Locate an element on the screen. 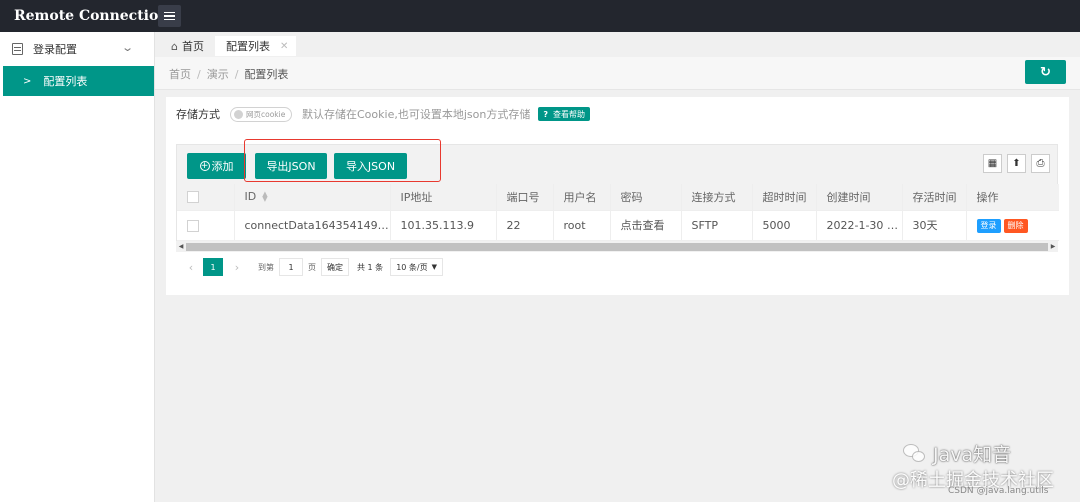 The height and width of the screenshot is (502, 1080). chevron-down-icon: ▼ is located at coordinates (434, 267).